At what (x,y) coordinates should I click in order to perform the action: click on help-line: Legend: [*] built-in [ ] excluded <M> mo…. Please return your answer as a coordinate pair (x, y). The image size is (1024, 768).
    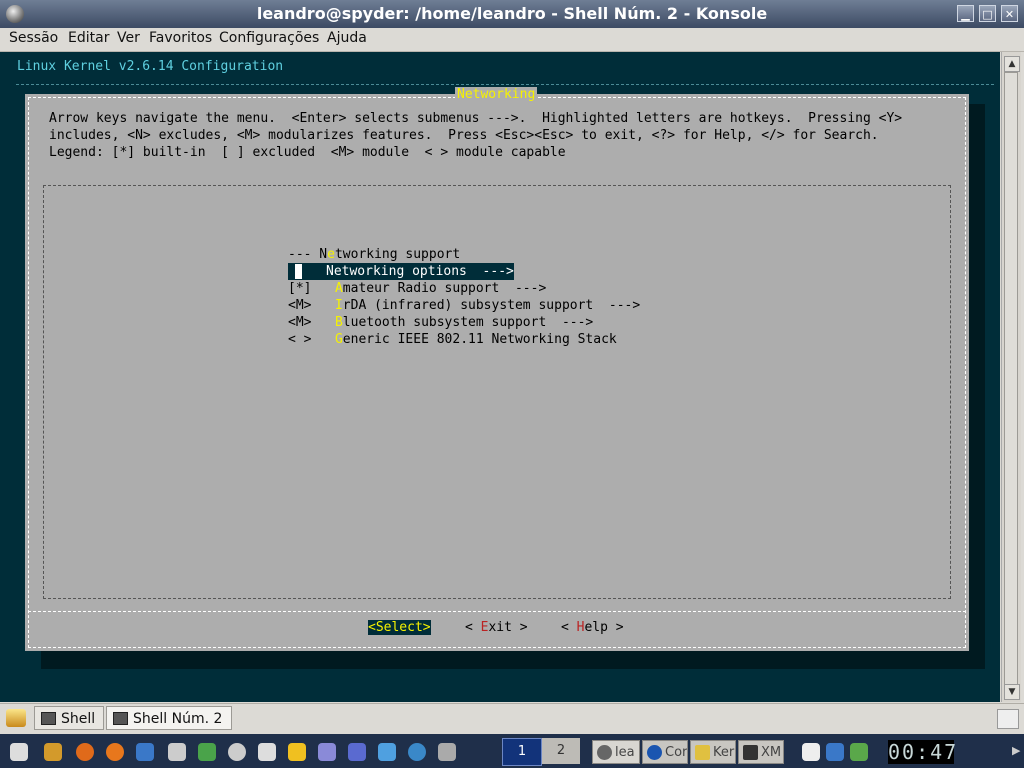
    Looking at the image, I should click on (307, 152).